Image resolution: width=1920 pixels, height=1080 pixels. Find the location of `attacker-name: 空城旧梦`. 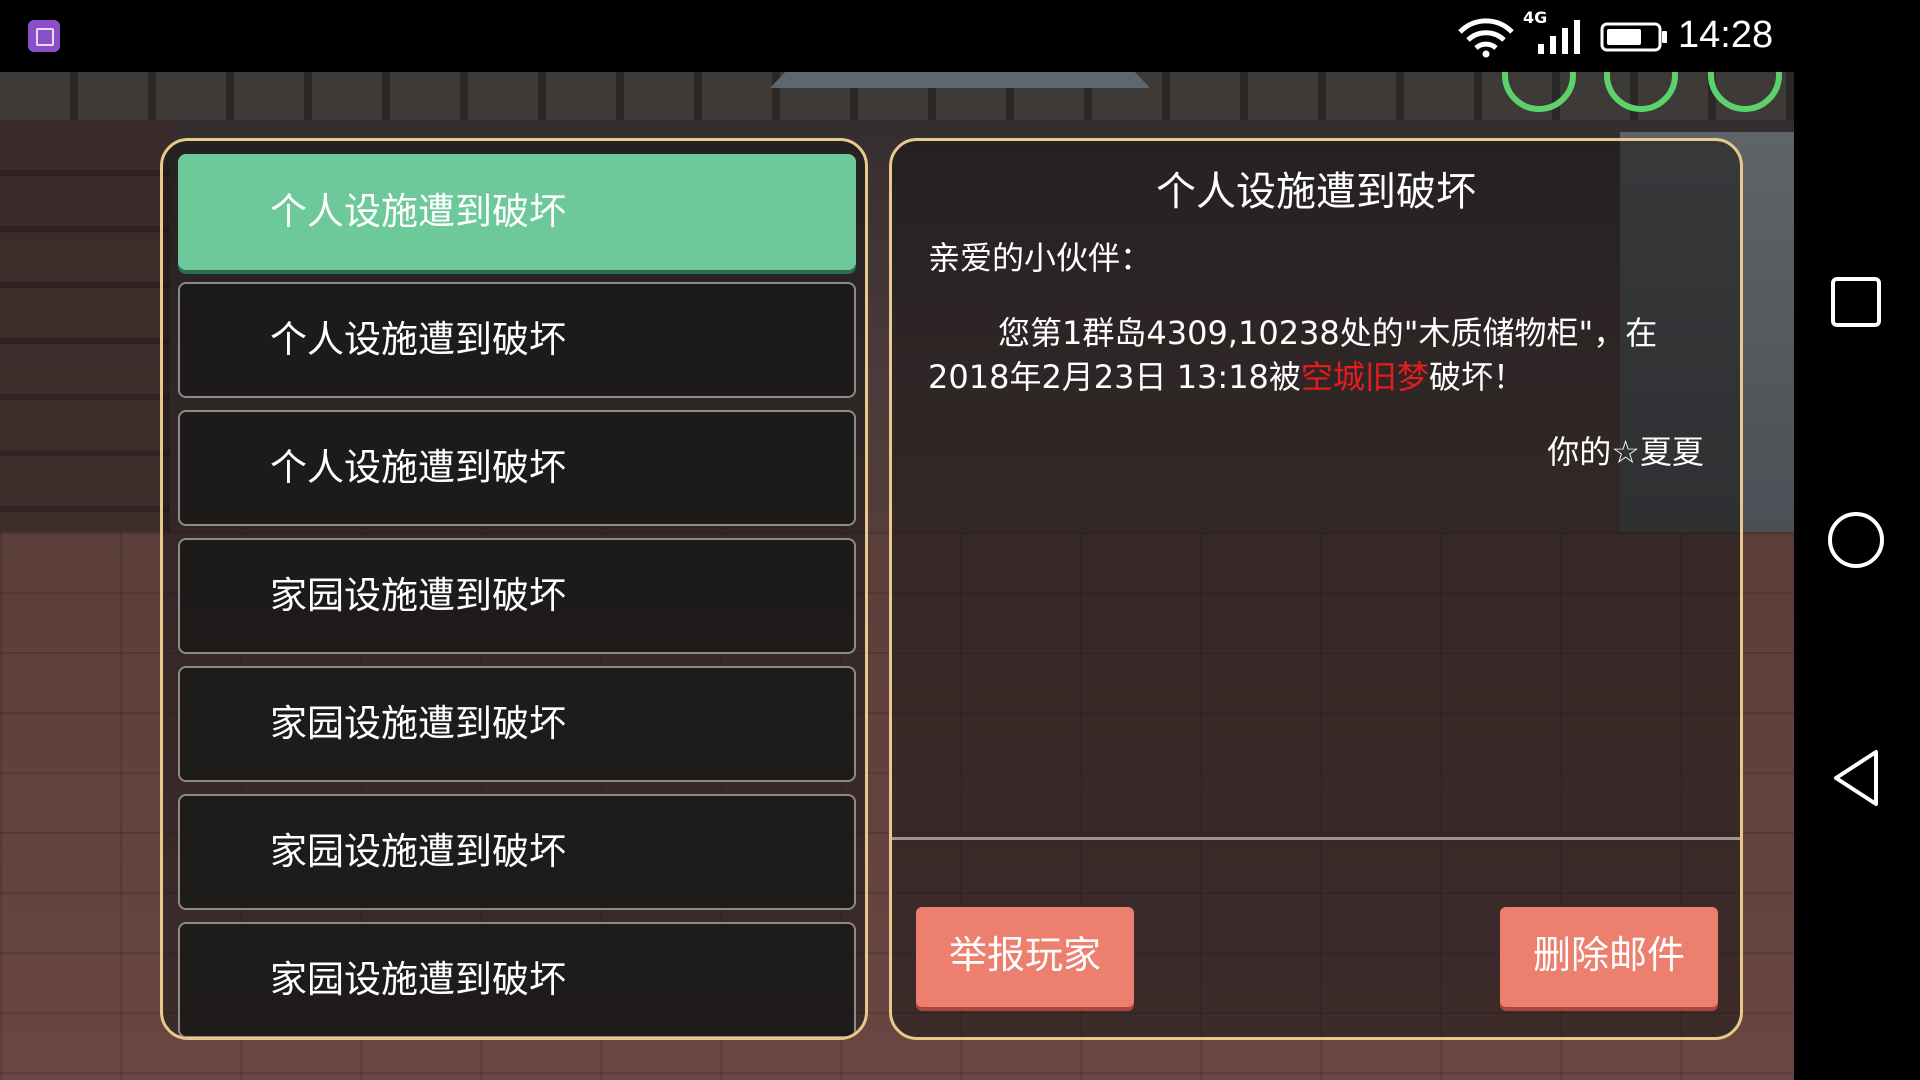

attacker-name: 空城旧梦 is located at coordinates (1364, 377).